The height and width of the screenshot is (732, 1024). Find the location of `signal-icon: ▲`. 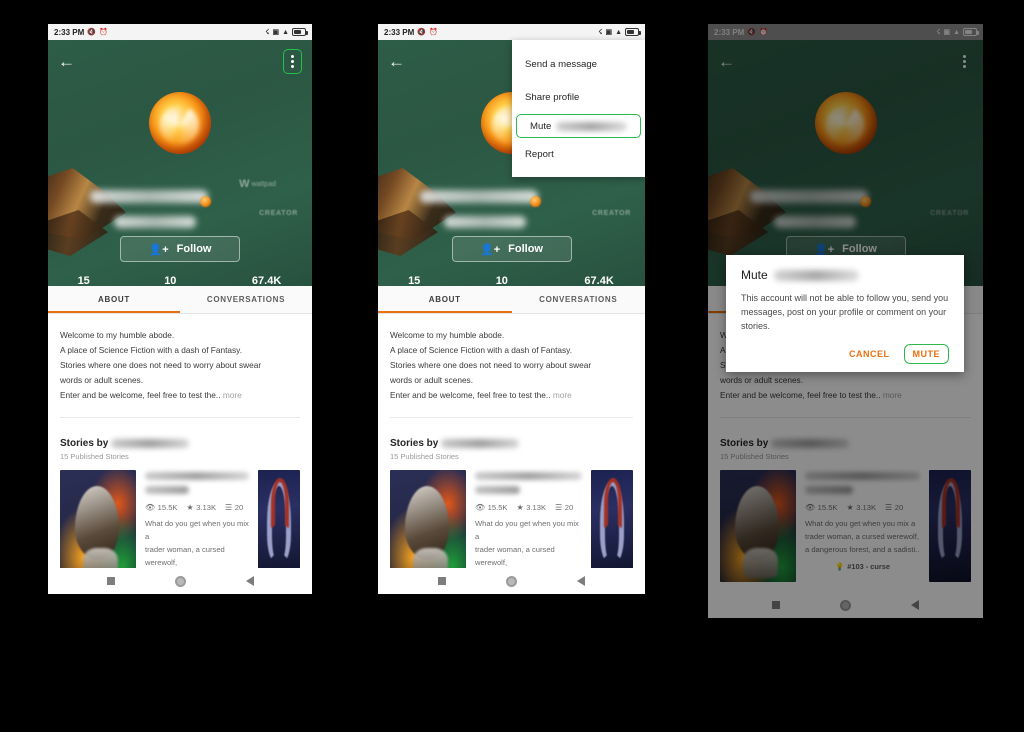

signal-icon: ▲ is located at coordinates (285, 32).